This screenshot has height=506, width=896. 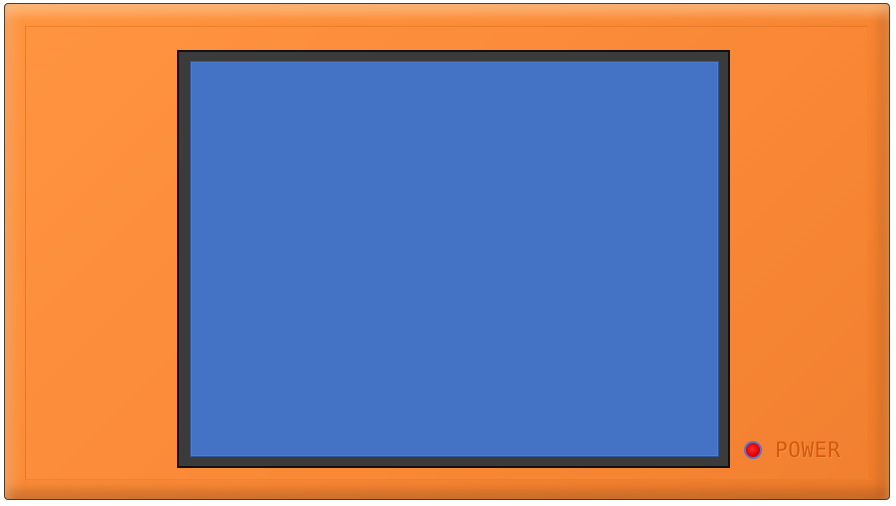 What do you see at coordinates (808, 450) in the screenshot?
I see `power-label: POWER` at bounding box center [808, 450].